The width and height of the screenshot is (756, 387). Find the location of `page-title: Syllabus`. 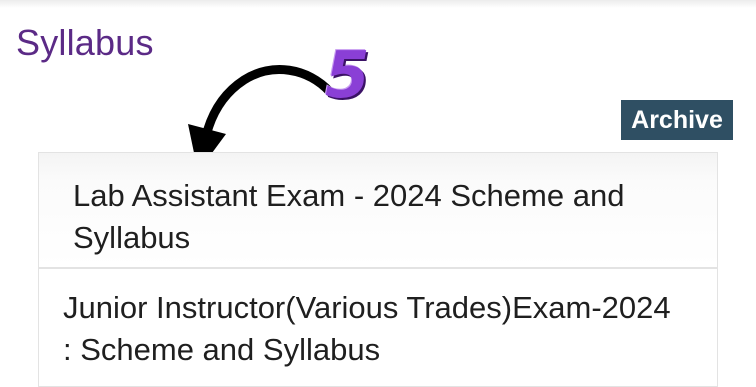

page-title: Syllabus is located at coordinates (85, 42).